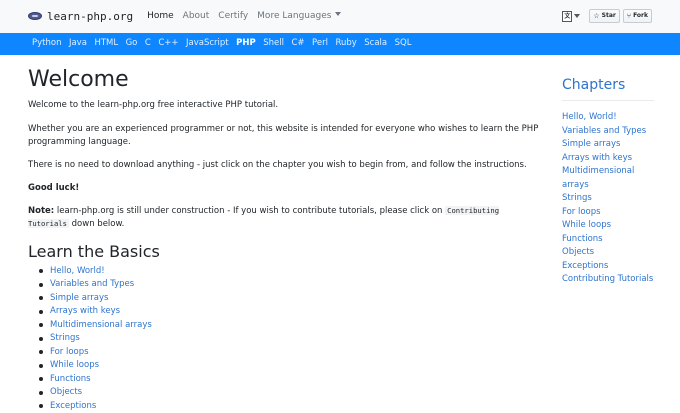 The image size is (680, 413). What do you see at coordinates (69, 352) in the screenshot?
I see `basics-link-for-loops: For loops` at bounding box center [69, 352].